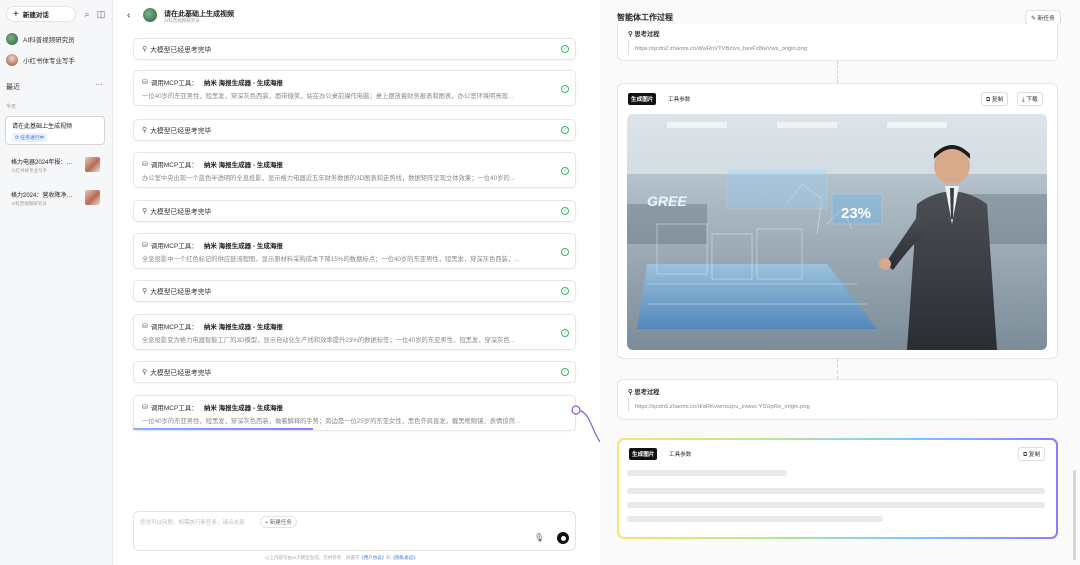 This screenshot has height=565, width=1080. I want to click on send-button, so click(563, 538).